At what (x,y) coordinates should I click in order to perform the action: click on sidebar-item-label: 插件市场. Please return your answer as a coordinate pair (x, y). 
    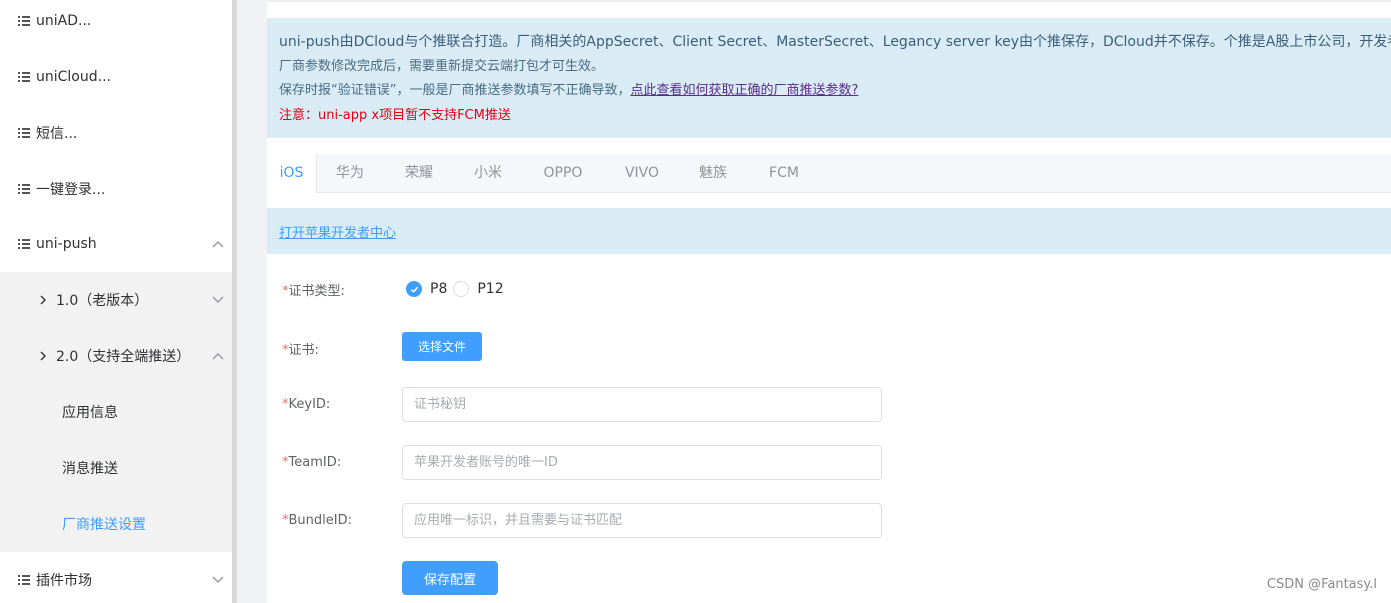
    Looking at the image, I should click on (64, 581).